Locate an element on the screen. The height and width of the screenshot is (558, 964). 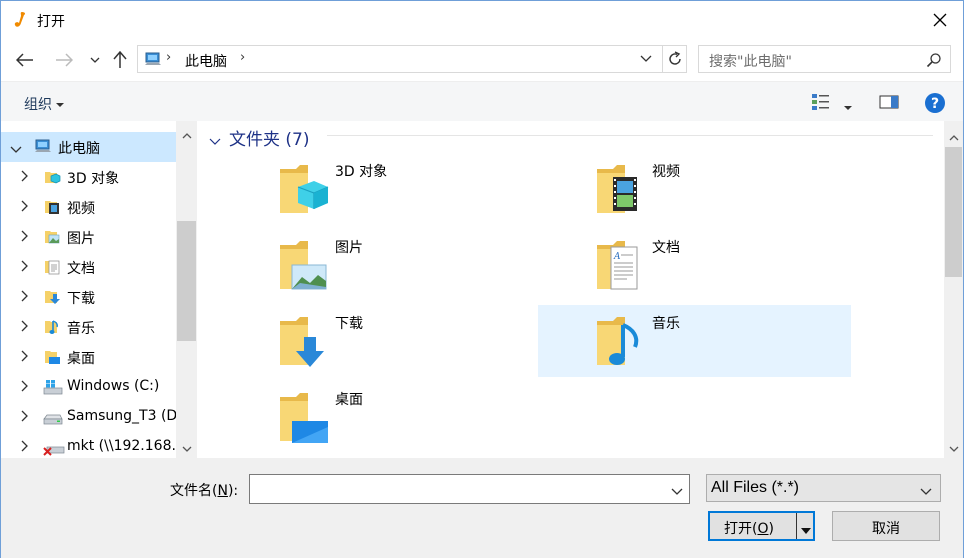
forward-button is located at coordinates (64, 60).